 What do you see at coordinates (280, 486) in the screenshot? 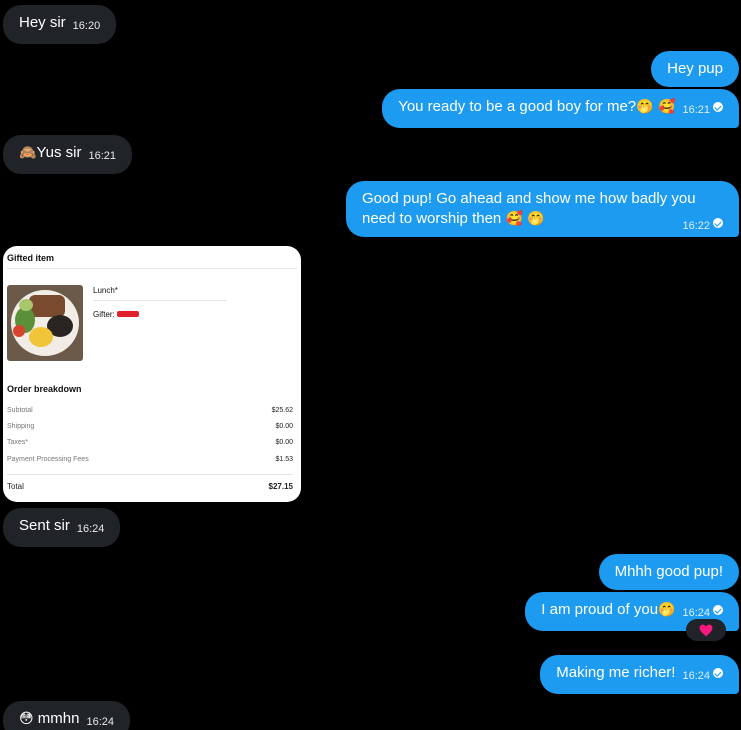
I see `total-value: $27.15` at bounding box center [280, 486].